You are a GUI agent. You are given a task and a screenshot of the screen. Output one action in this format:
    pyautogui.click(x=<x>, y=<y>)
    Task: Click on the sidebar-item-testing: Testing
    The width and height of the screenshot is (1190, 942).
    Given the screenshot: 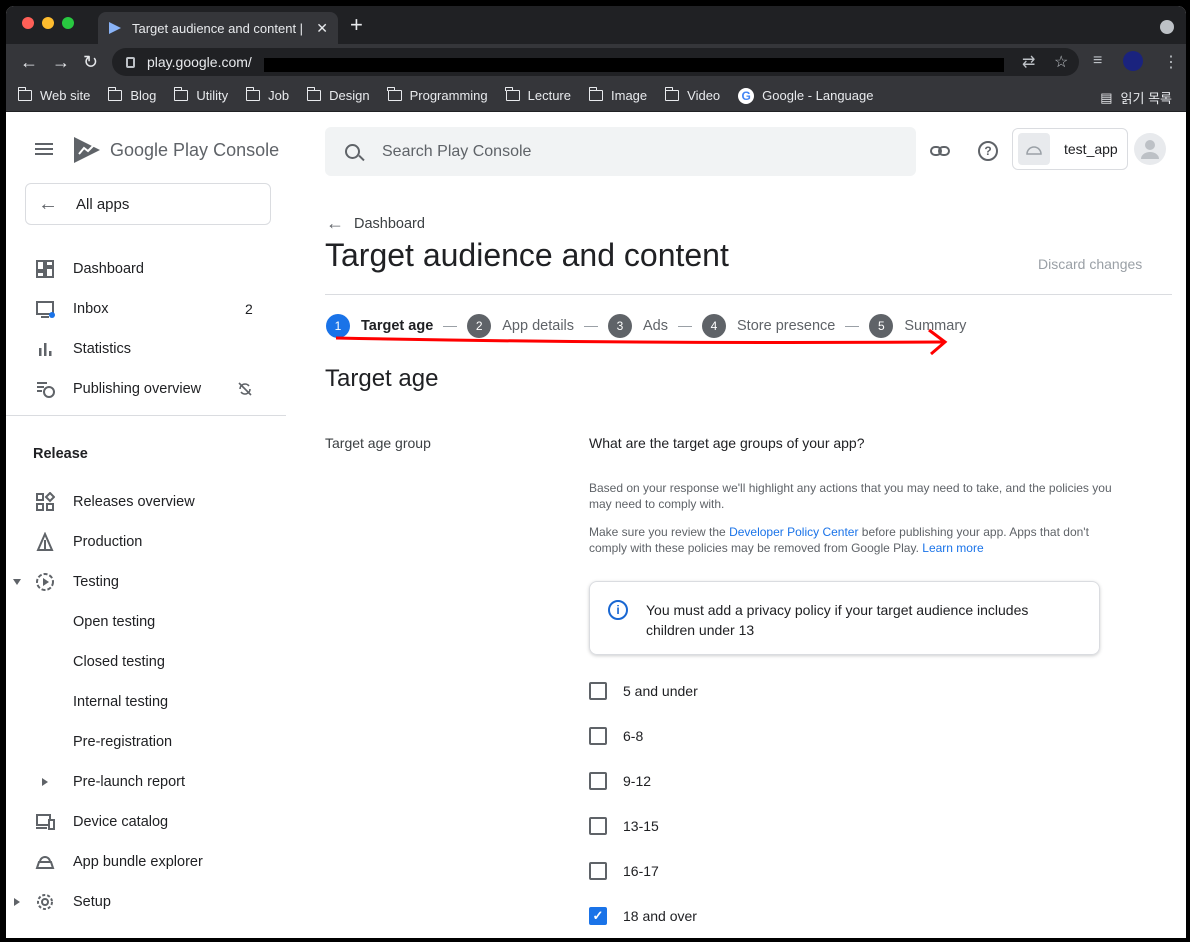 What is the action you would take?
    pyautogui.click(x=151, y=582)
    